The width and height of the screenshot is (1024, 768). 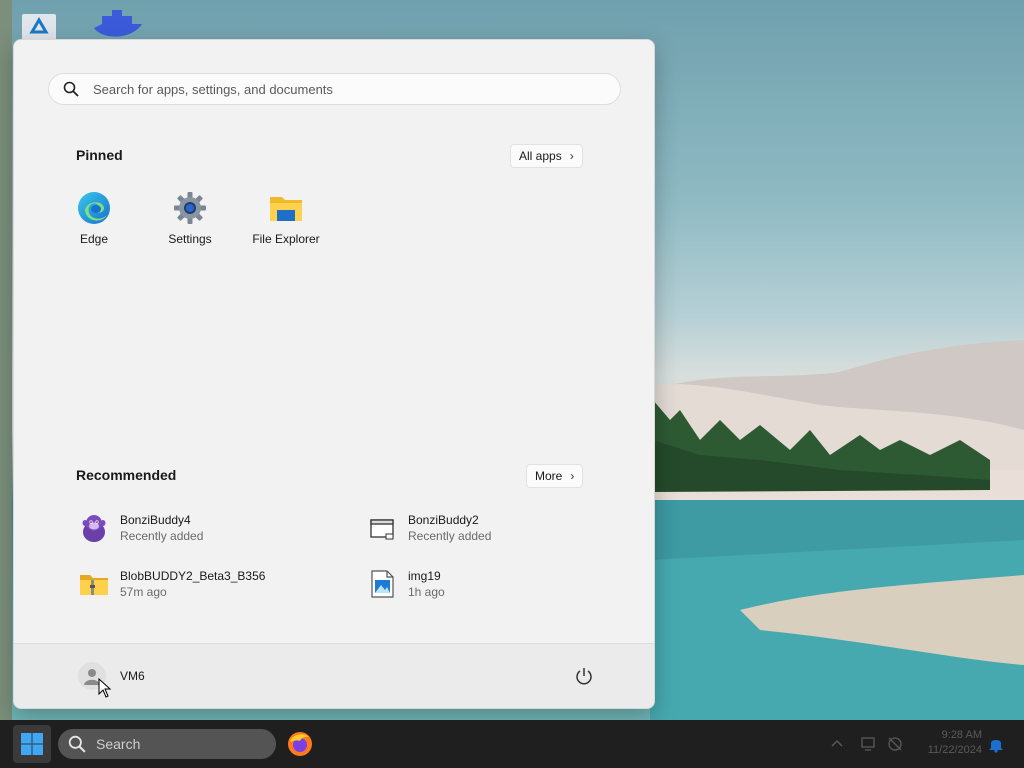 I want to click on taskbar-search-label: Search, so click(x=118, y=744).